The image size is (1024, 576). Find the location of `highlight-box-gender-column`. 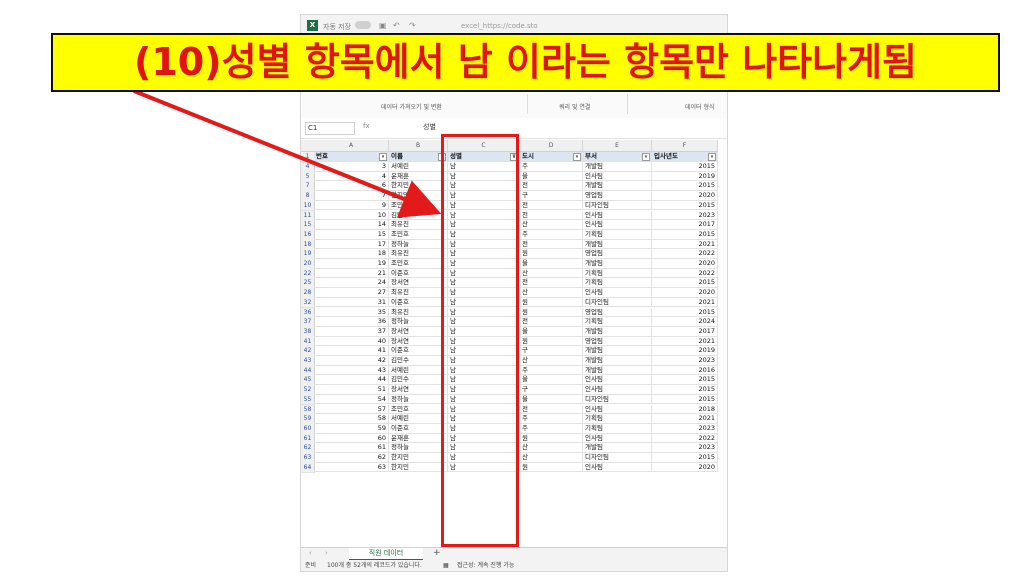

highlight-box-gender-column is located at coordinates (480, 340).